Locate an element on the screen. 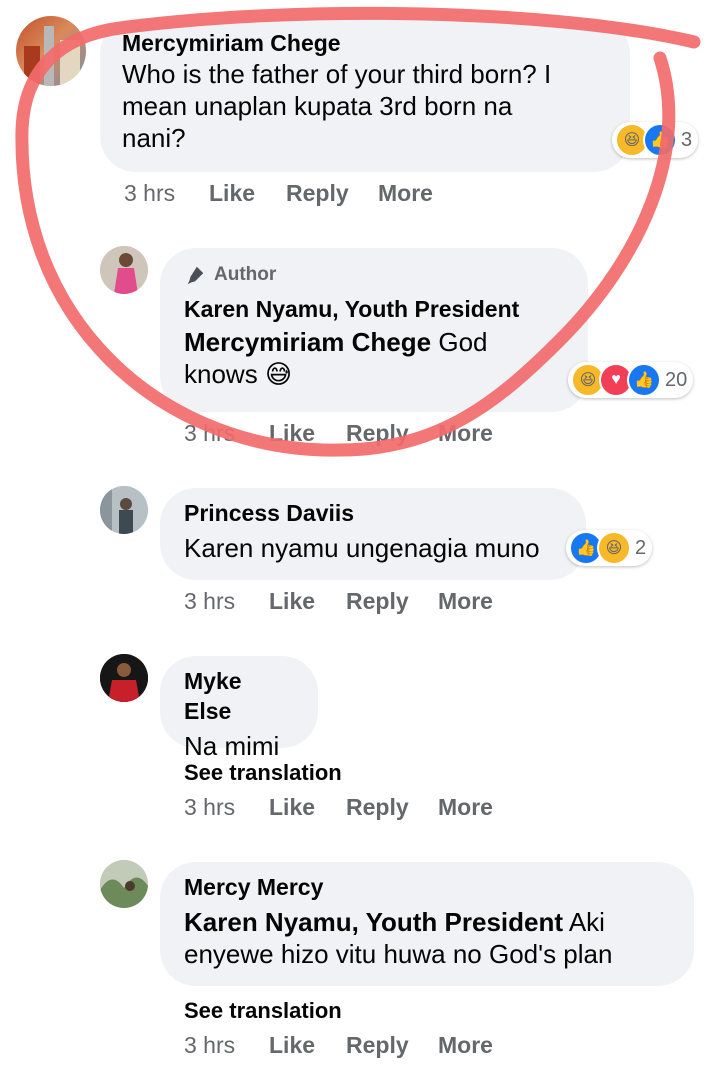 The width and height of the screenshot is (720, 1077). reaction-count: 20 is located at coordinates (676, 379).